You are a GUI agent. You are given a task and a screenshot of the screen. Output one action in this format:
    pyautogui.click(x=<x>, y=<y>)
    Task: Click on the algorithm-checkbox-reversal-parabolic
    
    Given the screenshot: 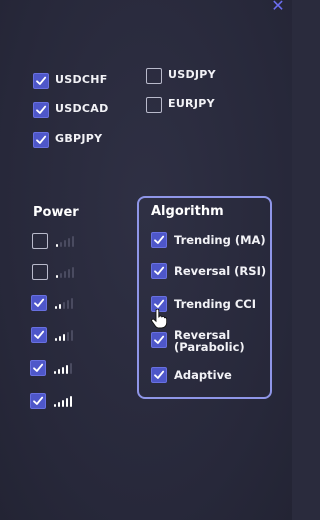 What is the action you would take?
    pyautogui.click(x=159, y=340)
    